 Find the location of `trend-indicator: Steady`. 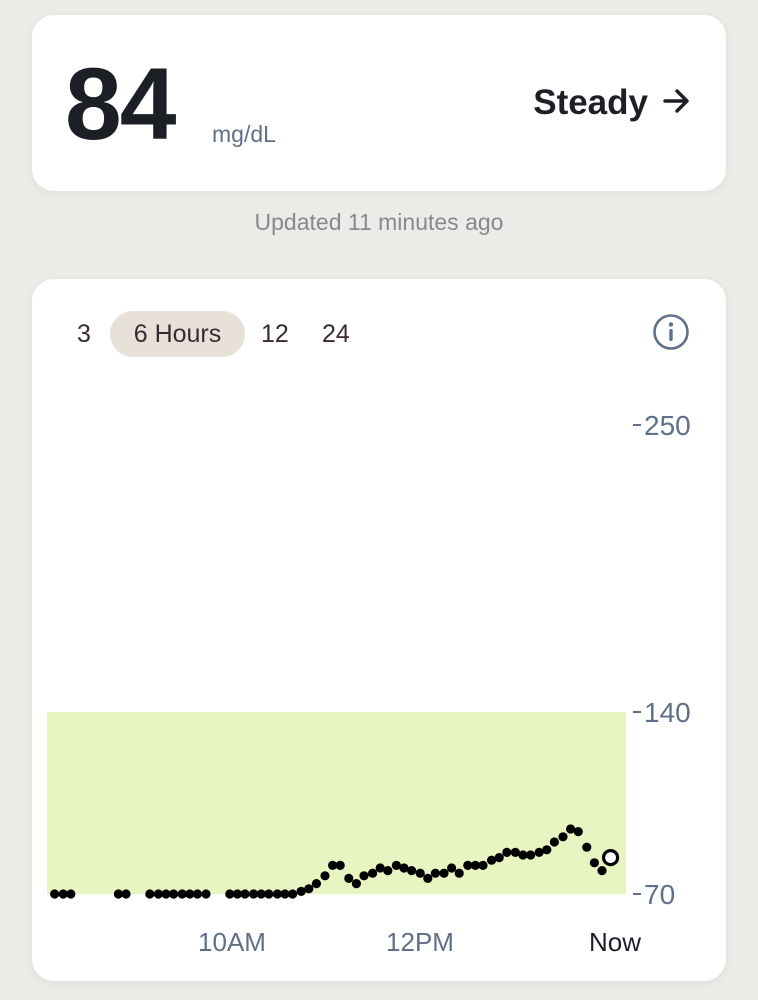

trend-indicator: Steady is located at coordinates (612, 103).